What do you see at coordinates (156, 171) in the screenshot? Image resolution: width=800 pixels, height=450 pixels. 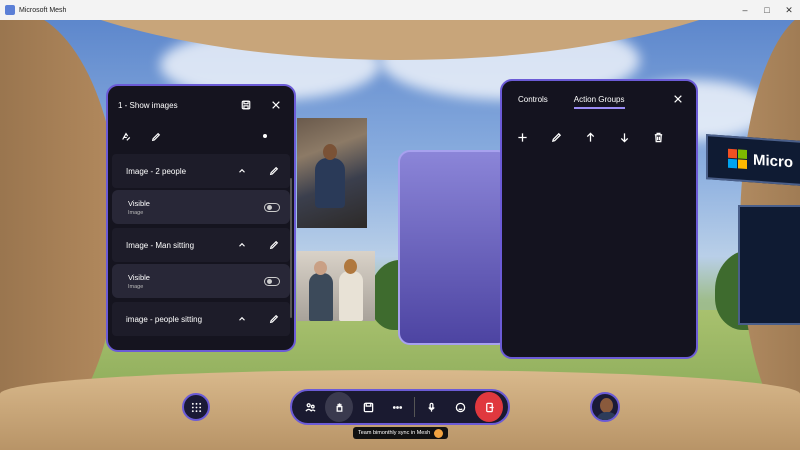 I see `group-title: Image - 2 people` at bounding box center [156, 171].